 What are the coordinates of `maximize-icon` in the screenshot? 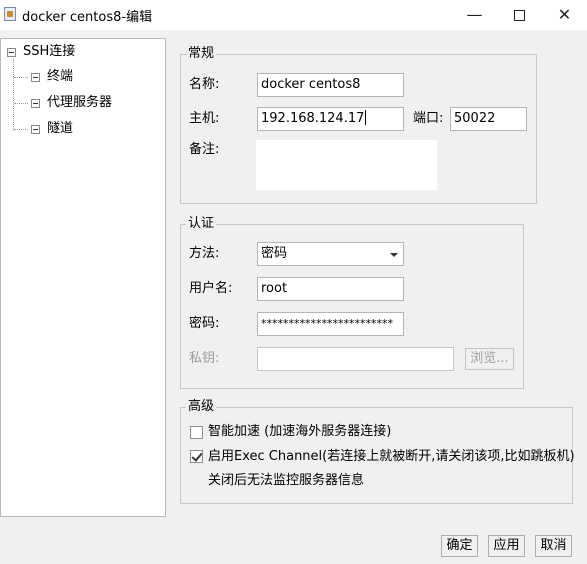 It's located at (519, 15).